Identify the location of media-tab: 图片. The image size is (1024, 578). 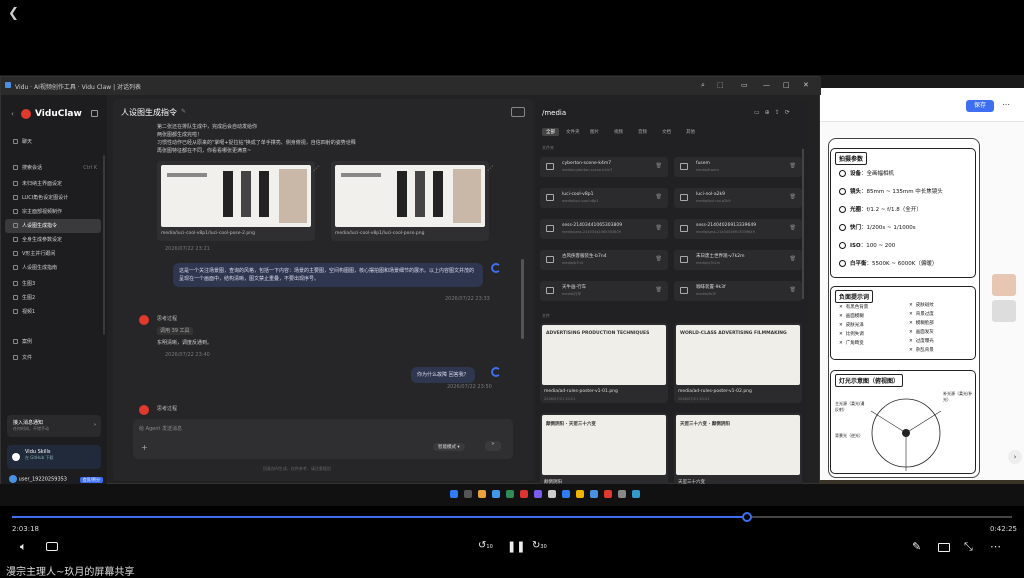
(594, 132).